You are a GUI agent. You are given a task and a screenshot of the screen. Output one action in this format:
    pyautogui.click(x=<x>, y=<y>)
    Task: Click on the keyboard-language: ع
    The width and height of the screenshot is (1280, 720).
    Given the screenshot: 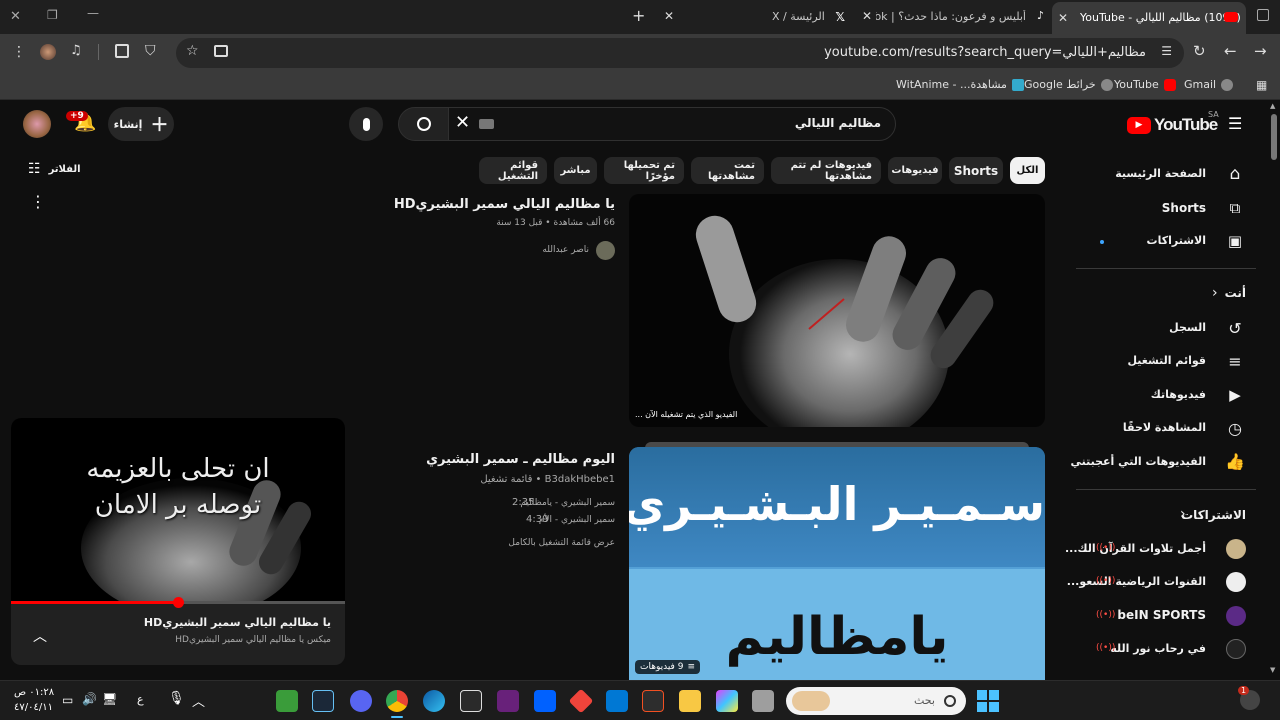 What is the action you would take?
    pyautogui.click(x=140, y=699)
    